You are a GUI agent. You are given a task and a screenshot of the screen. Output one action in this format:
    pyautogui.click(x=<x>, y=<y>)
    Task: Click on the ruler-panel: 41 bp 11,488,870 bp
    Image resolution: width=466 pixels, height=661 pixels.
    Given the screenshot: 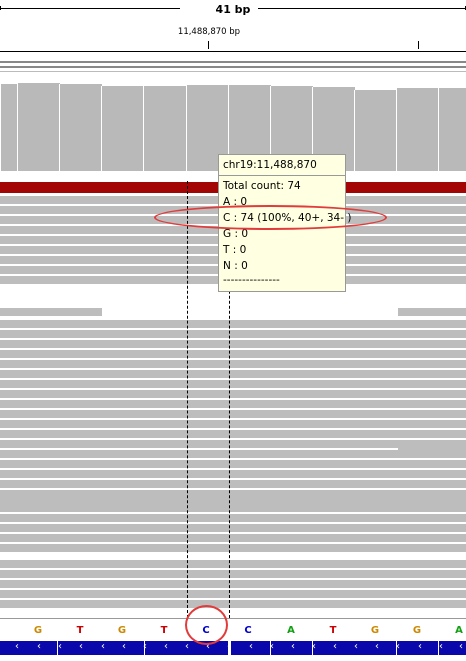 What is the action you would take?
    pyautogui.click(x=233, y=30)
    